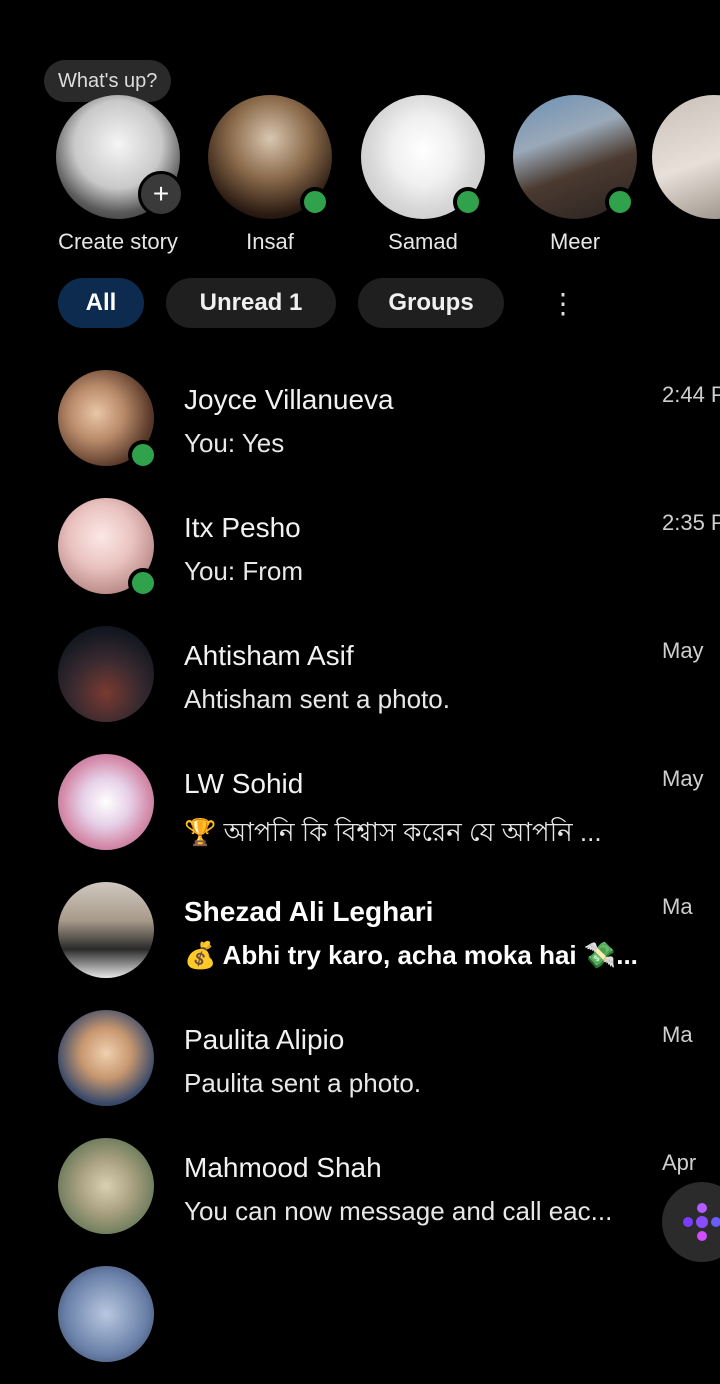  I want to click on story-name: Samad, so click(423, 241).